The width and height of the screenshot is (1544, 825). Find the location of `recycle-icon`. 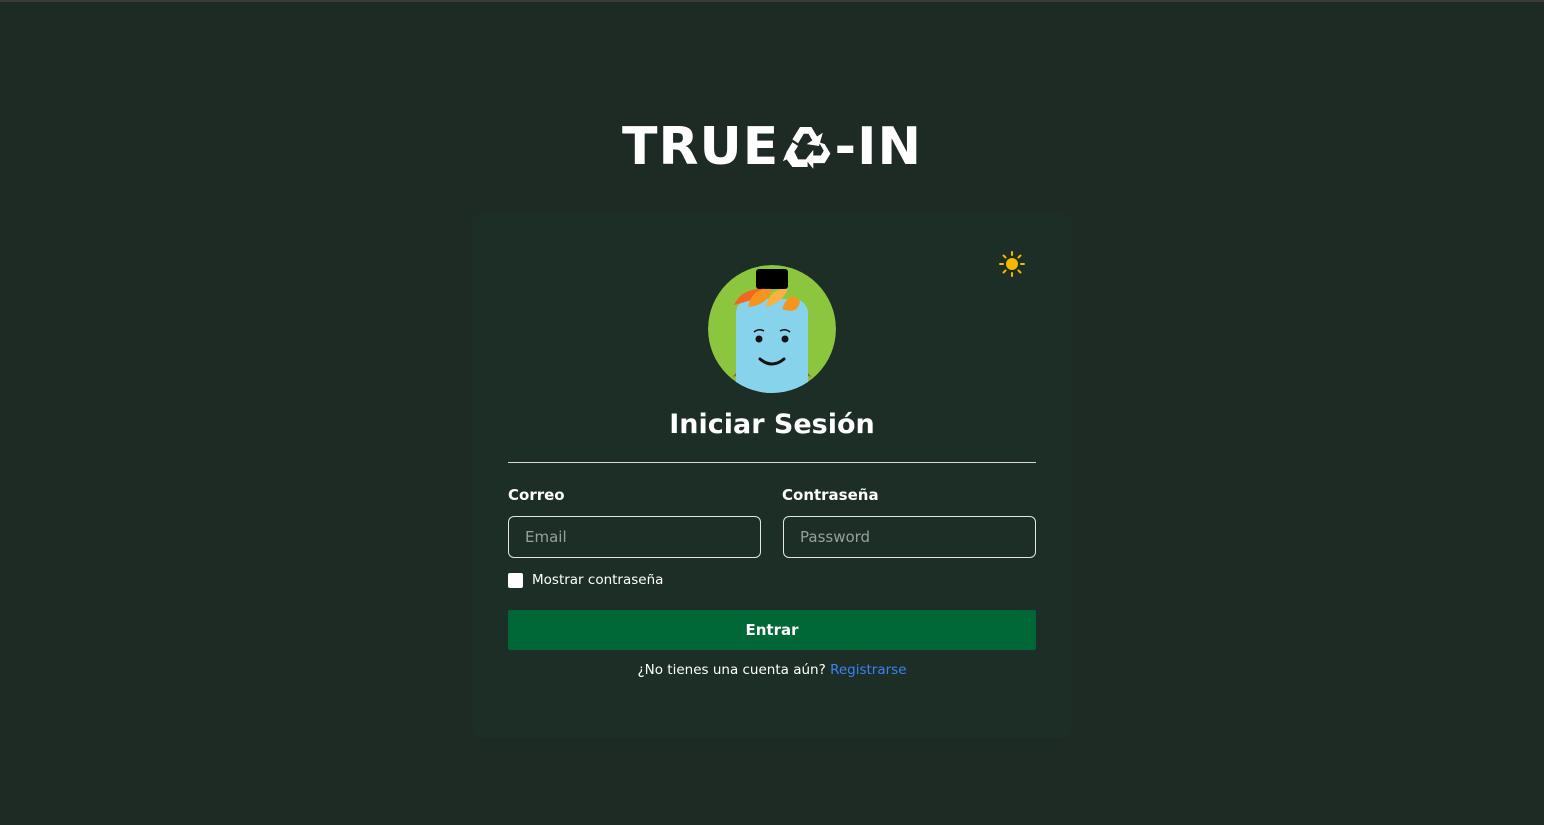

recycle-icon is located at coordinates (807, 148).